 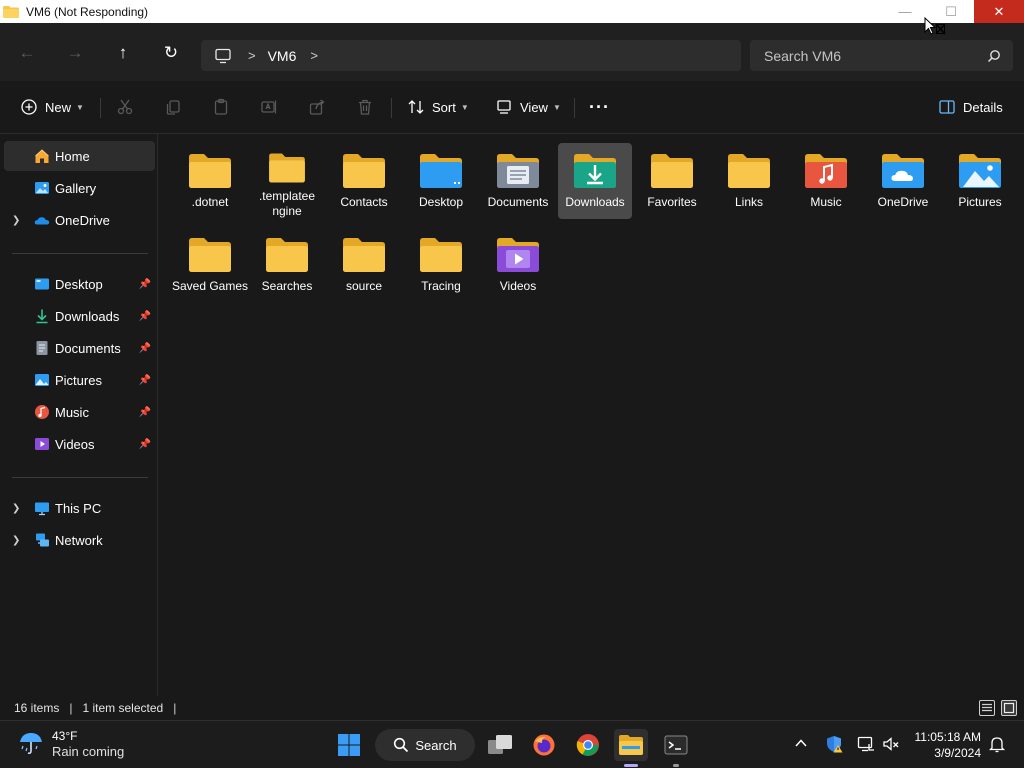 I want to click on breadcrumb-vm6: VM6, so click(x=282, y=56).